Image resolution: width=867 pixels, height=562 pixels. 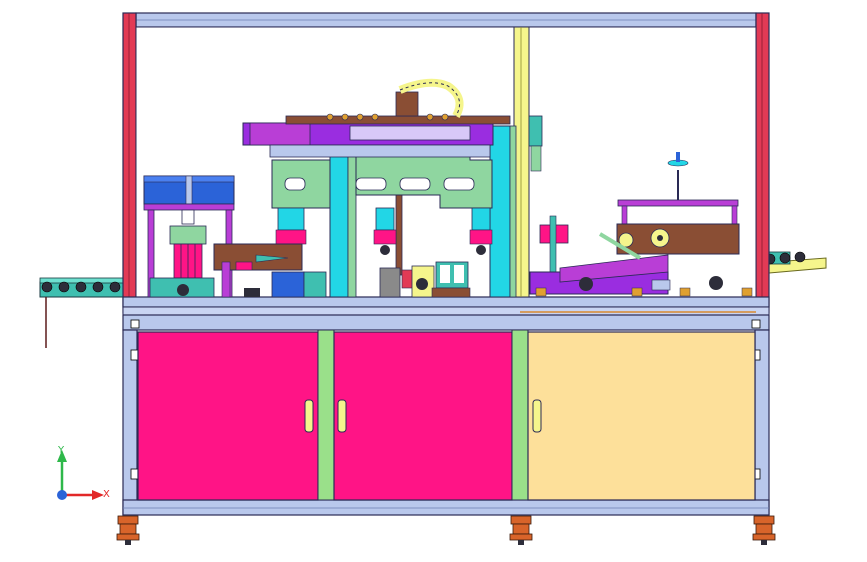 What do you see at coordinates (228, 416) in the screenshot?
I see `door-left` at bounding box center [228, 416].